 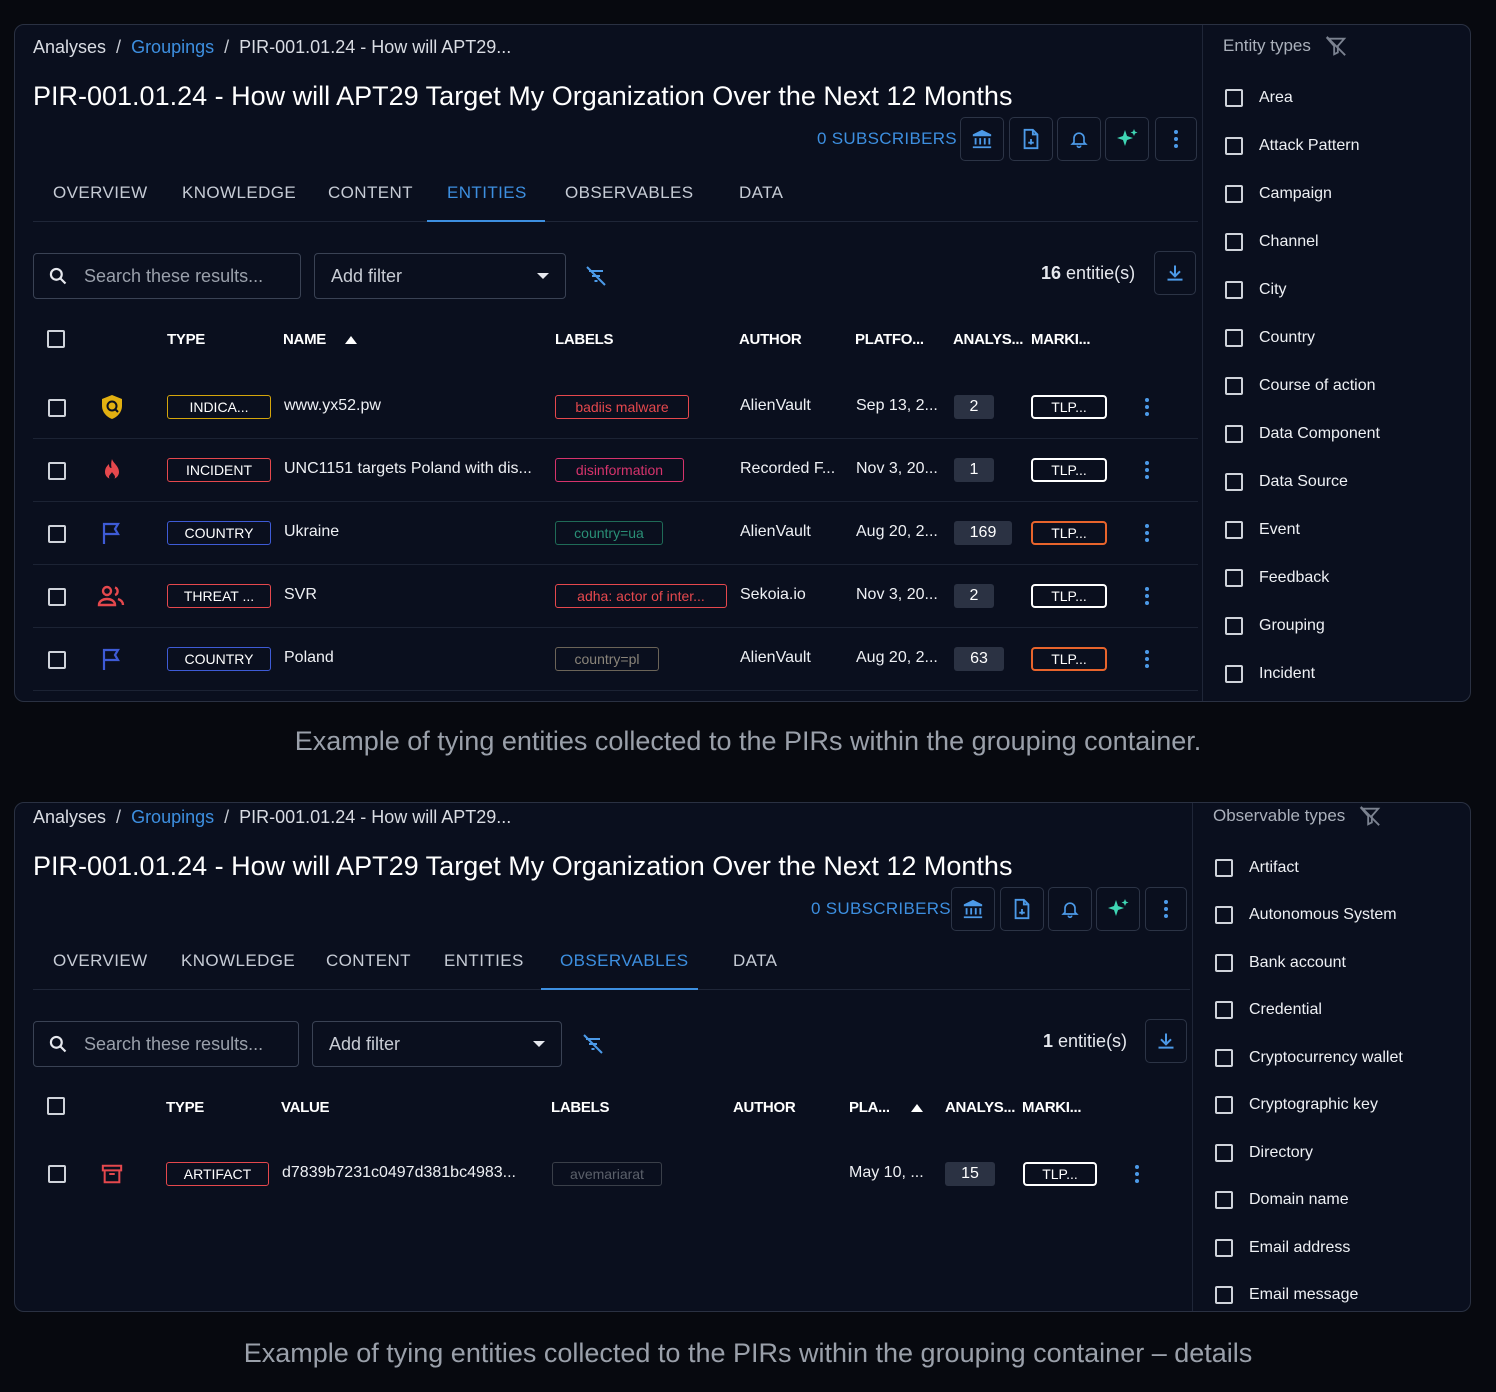 I want to click on label-chip: country=pl, so click(x=607, y=659).